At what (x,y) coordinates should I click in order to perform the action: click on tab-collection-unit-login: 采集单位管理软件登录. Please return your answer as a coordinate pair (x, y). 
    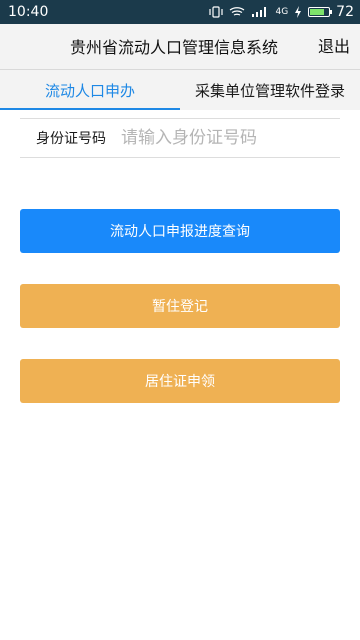
    Looking at the image, I should click on (270, 90).